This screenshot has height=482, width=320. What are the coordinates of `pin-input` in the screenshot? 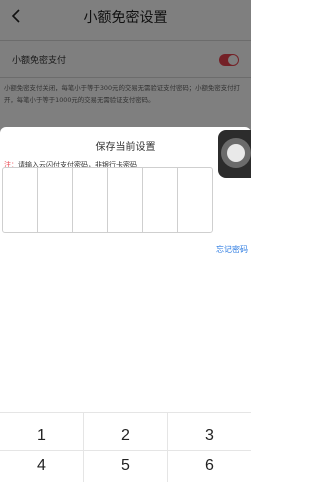 It's located at (107, 200).